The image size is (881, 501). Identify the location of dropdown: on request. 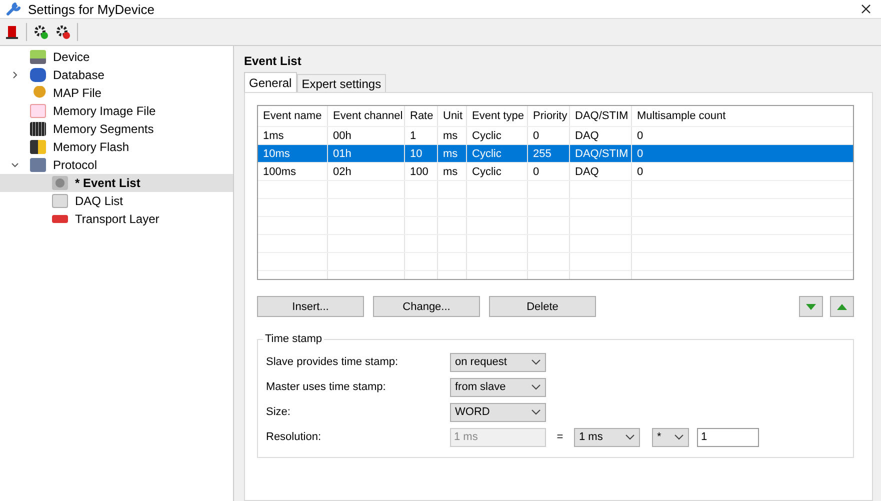
(498, 362).